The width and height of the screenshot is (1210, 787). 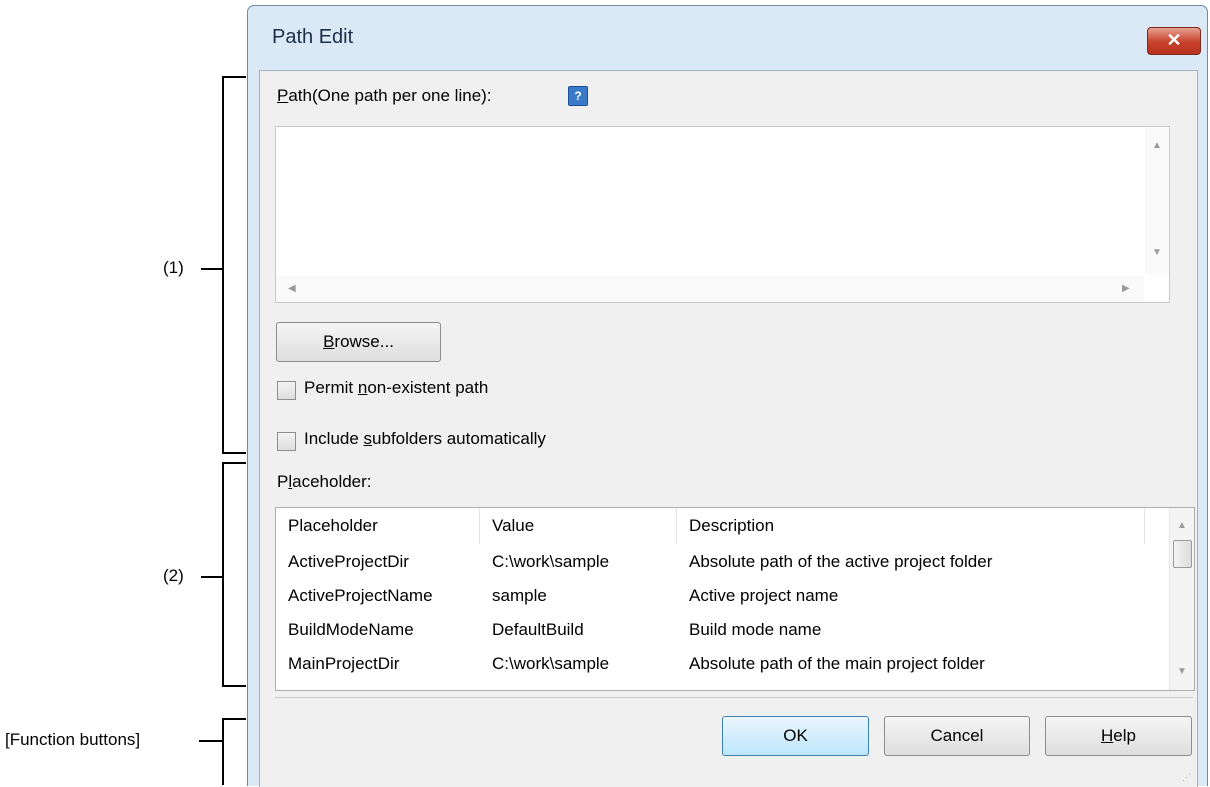 I want to click on column-header-placeholder: Placeholder, so click(x=378, y=526).